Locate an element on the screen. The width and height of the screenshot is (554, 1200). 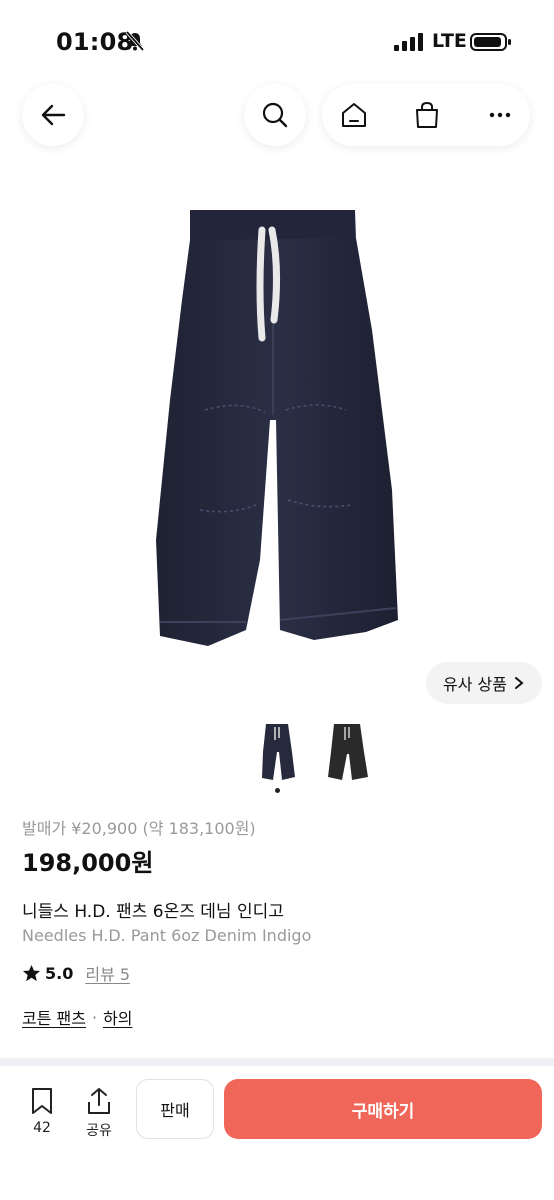
shopping-bag-icon is located at coordinates (427, 114).